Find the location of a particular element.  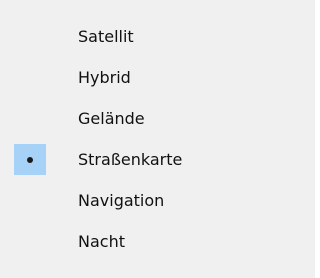

menu-item-gelaende: Gelände is located at coordinates (154, 118).